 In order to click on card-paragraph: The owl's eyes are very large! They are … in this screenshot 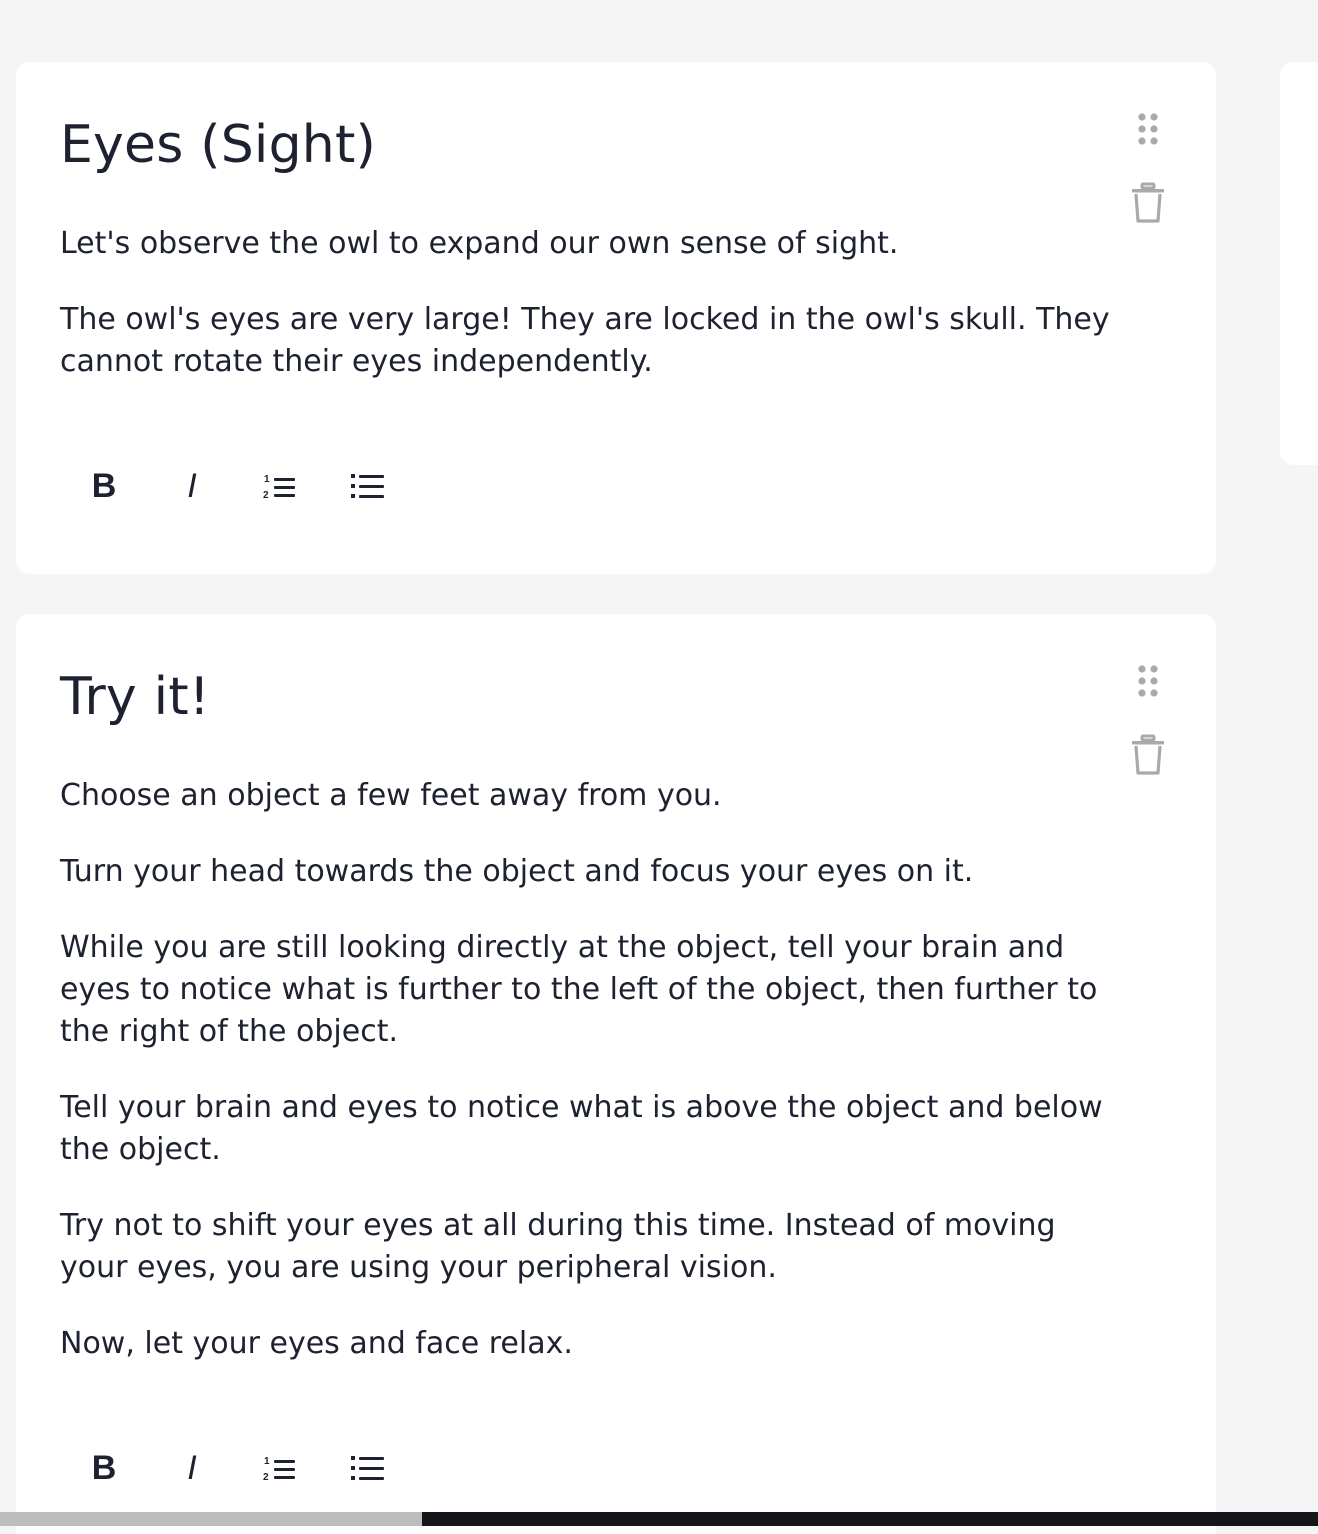, I will do `click(590, 341)`.